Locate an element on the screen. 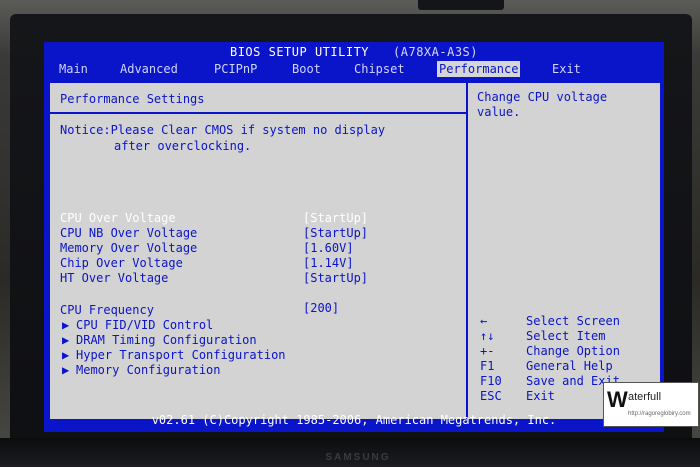 This screenshot has height=467, width=700. value-cpu-over-voltage: [StartUp] is located at coordinates (335, 218).